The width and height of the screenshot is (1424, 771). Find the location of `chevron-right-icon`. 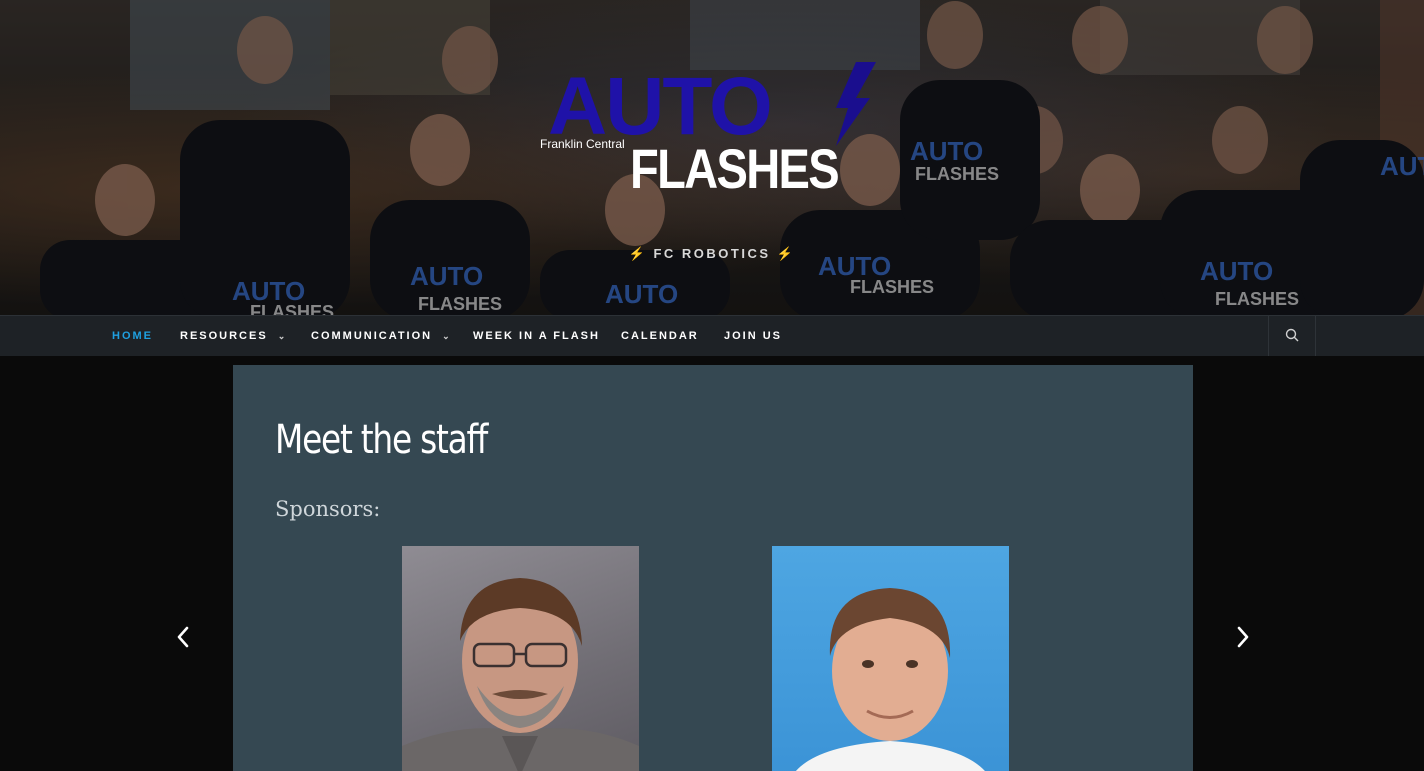

chevron-right-icon is located at coordinates (1243, 637).